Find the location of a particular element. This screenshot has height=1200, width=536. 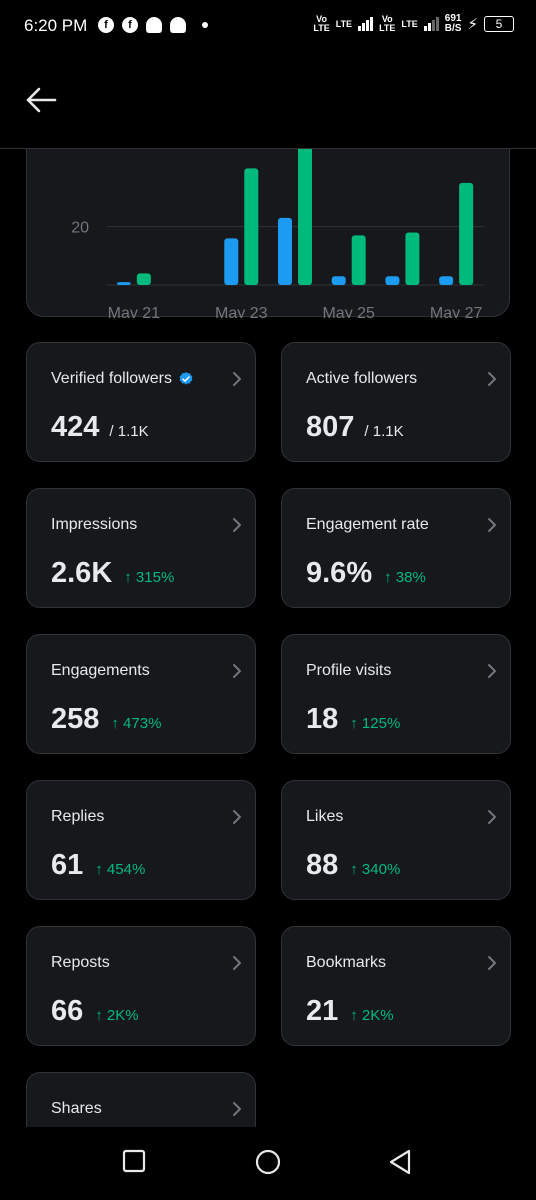

metric-title-label: Engagements is located at coordinates (100, 670).